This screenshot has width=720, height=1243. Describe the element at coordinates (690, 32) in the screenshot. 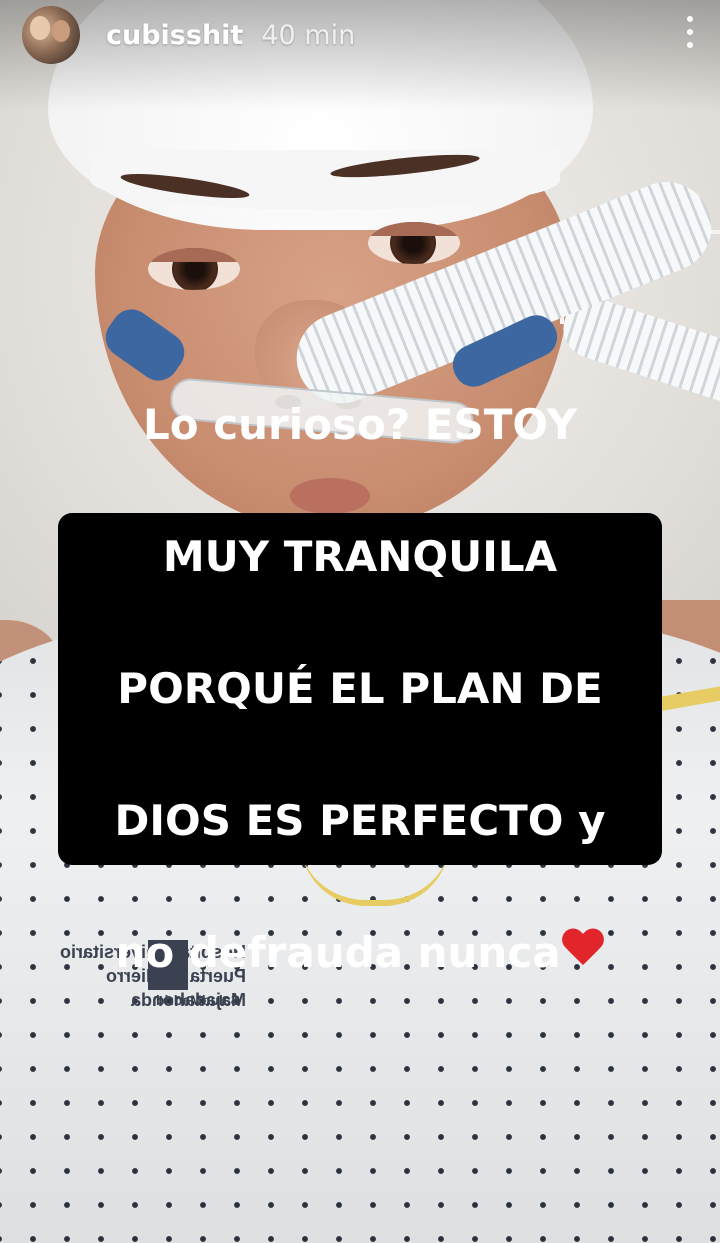

I see `more-vertical-icon` at that location.